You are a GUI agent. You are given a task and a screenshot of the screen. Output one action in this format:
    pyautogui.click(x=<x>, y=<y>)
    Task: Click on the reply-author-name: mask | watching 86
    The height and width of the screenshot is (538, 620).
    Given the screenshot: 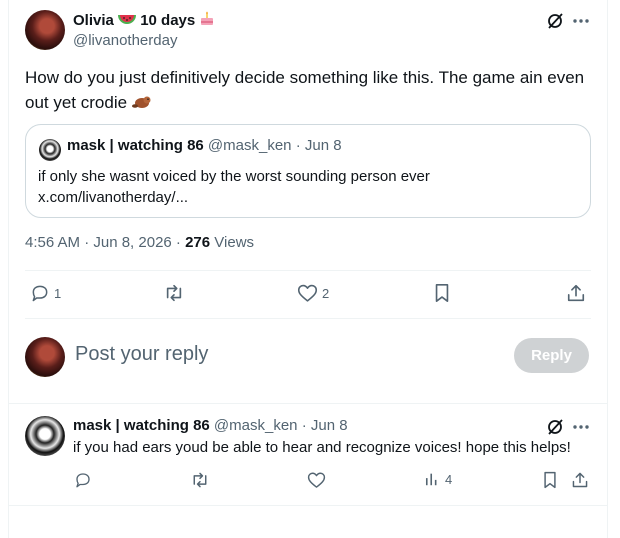 What is the action you would take?
    pyautogui.click(x=141, y=425)
    